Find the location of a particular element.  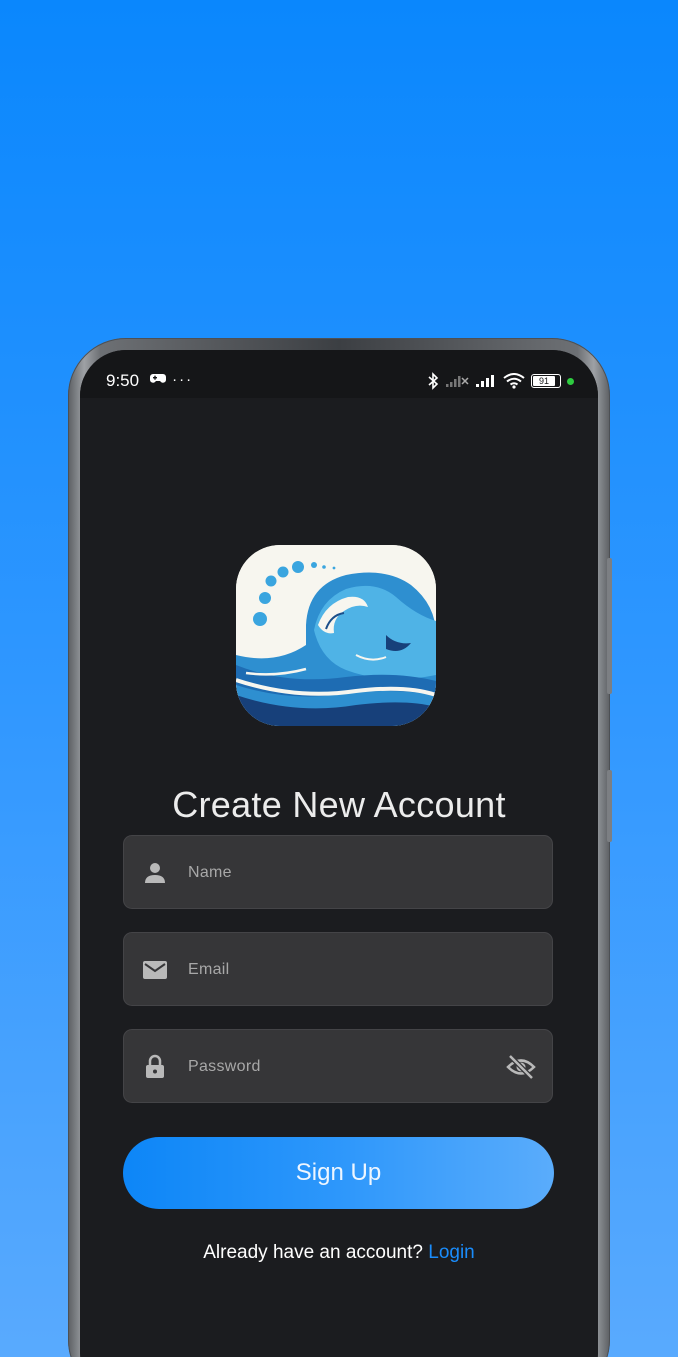

status-bar: 9:50 ··· 91 is located at coordinates (339, 374).